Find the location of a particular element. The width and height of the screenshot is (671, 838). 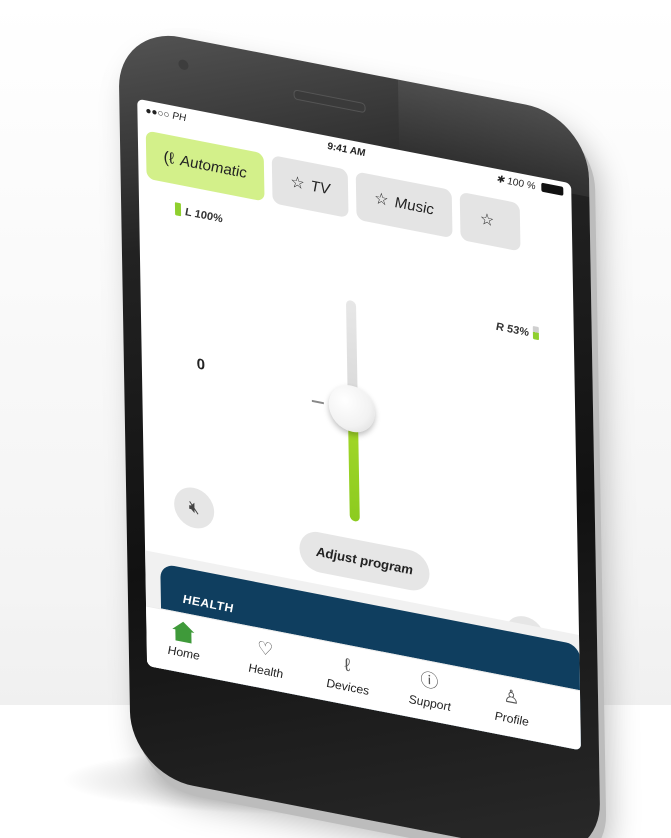

nav-label: Profile is located at coordinates (511, 719).